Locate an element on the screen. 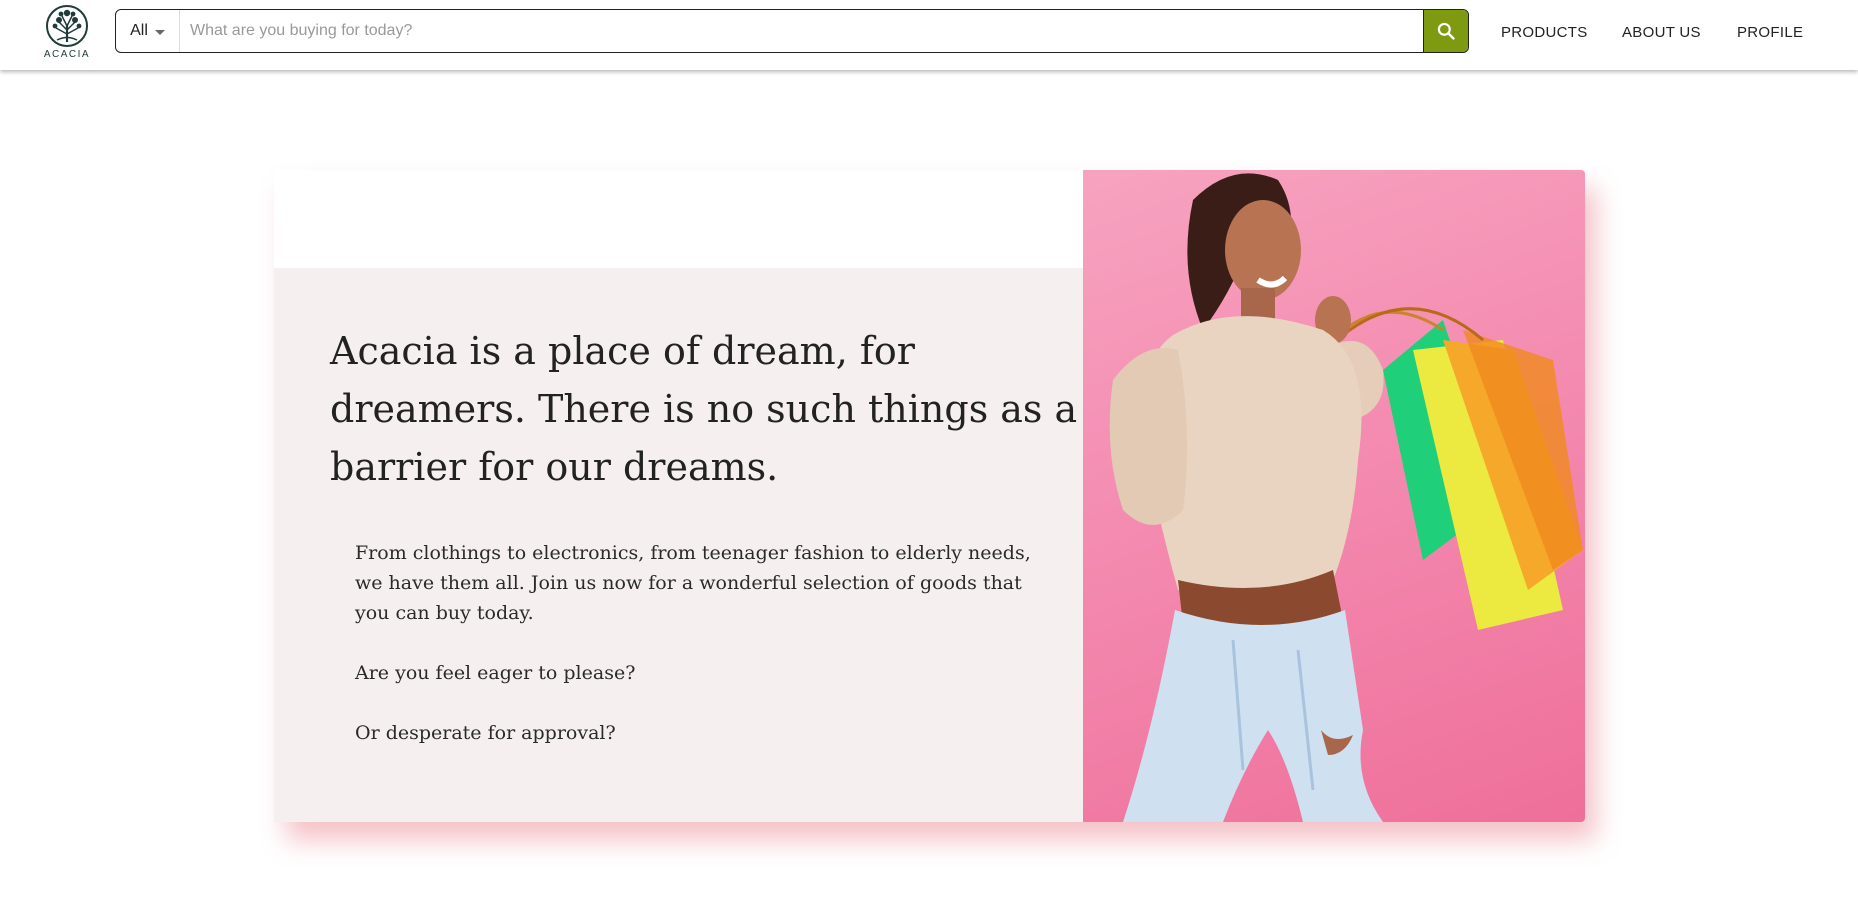 The width and height of the screenshot is (1858, 916). brand-logo: ACACIA is located at coordinates (67, 33).